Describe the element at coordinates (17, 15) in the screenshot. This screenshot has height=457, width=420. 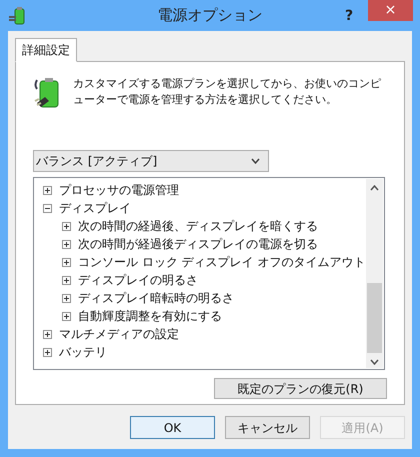
I see `battery-plug-icon` at that location.